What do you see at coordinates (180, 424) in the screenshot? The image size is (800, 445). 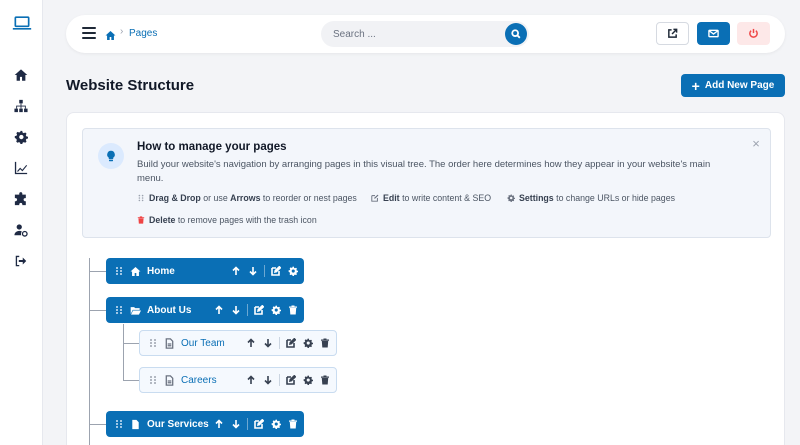 I see `tree-node-label: Our Services` at bounding box center [180, 424].